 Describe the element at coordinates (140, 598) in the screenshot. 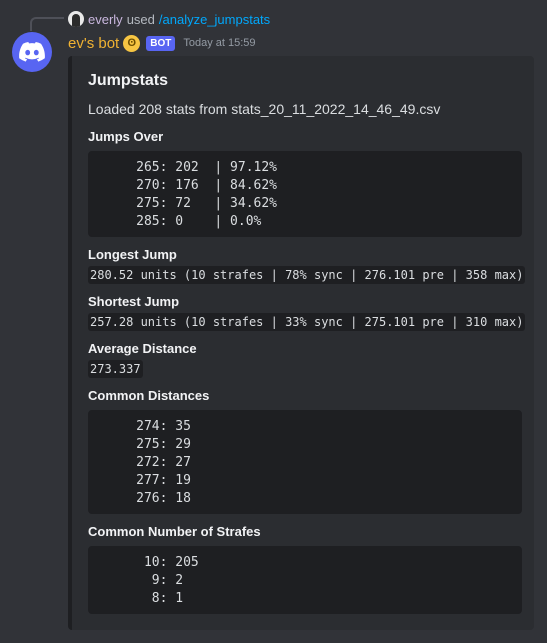

I see `code-line: 8: 1` at that location.